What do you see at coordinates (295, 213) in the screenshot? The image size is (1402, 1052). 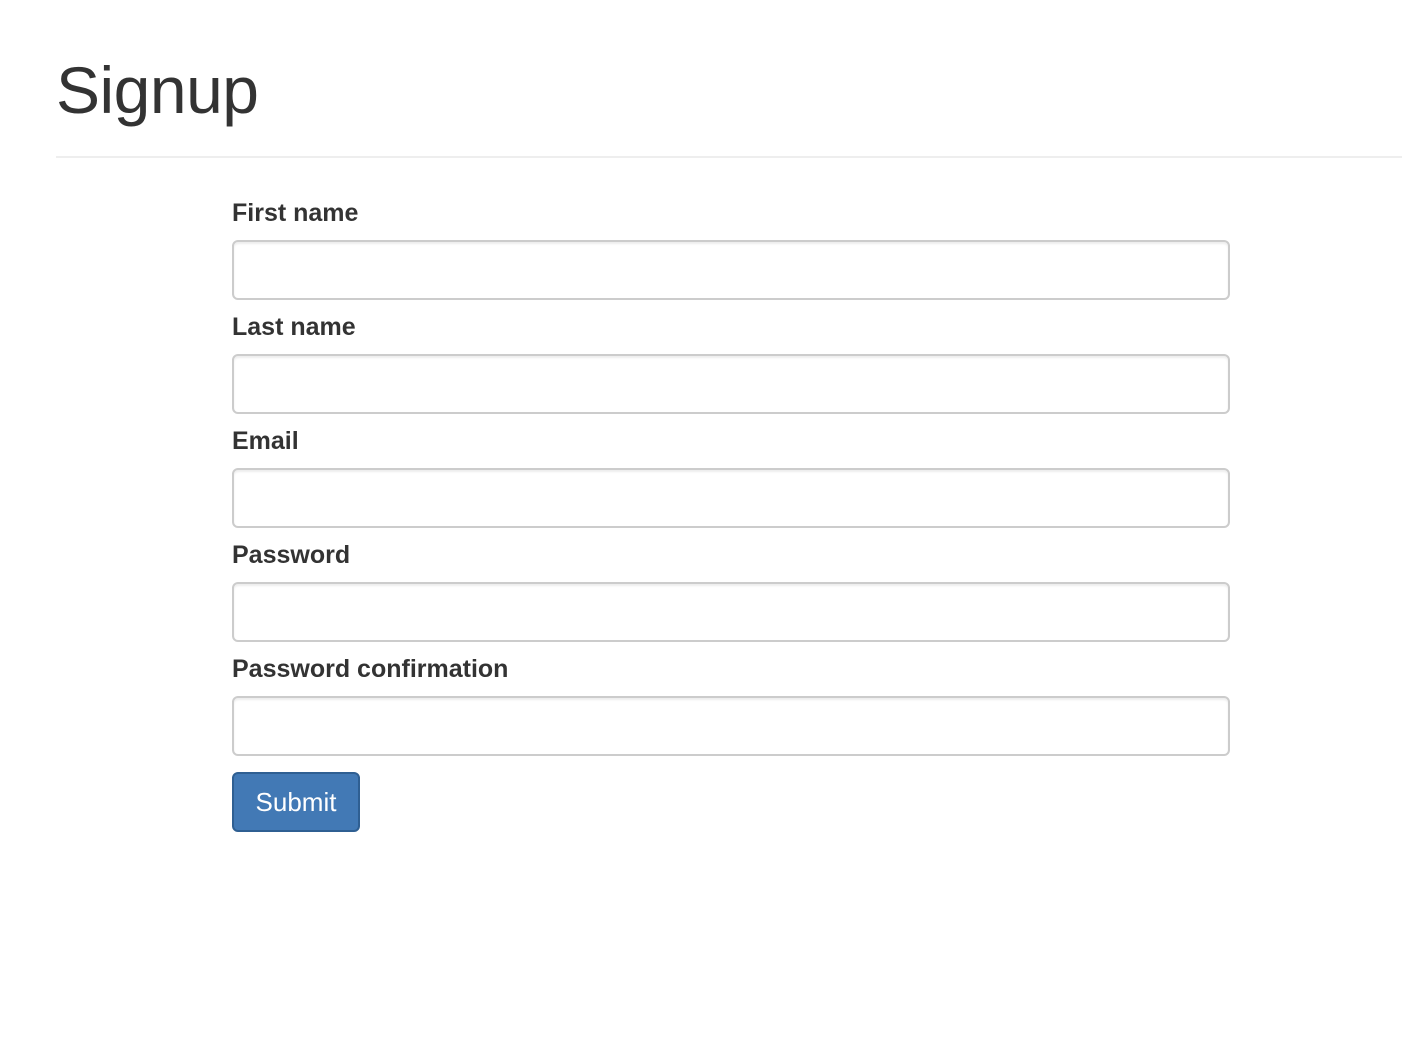 I see `first-name-label: First name` at bounding box center [295, 213].